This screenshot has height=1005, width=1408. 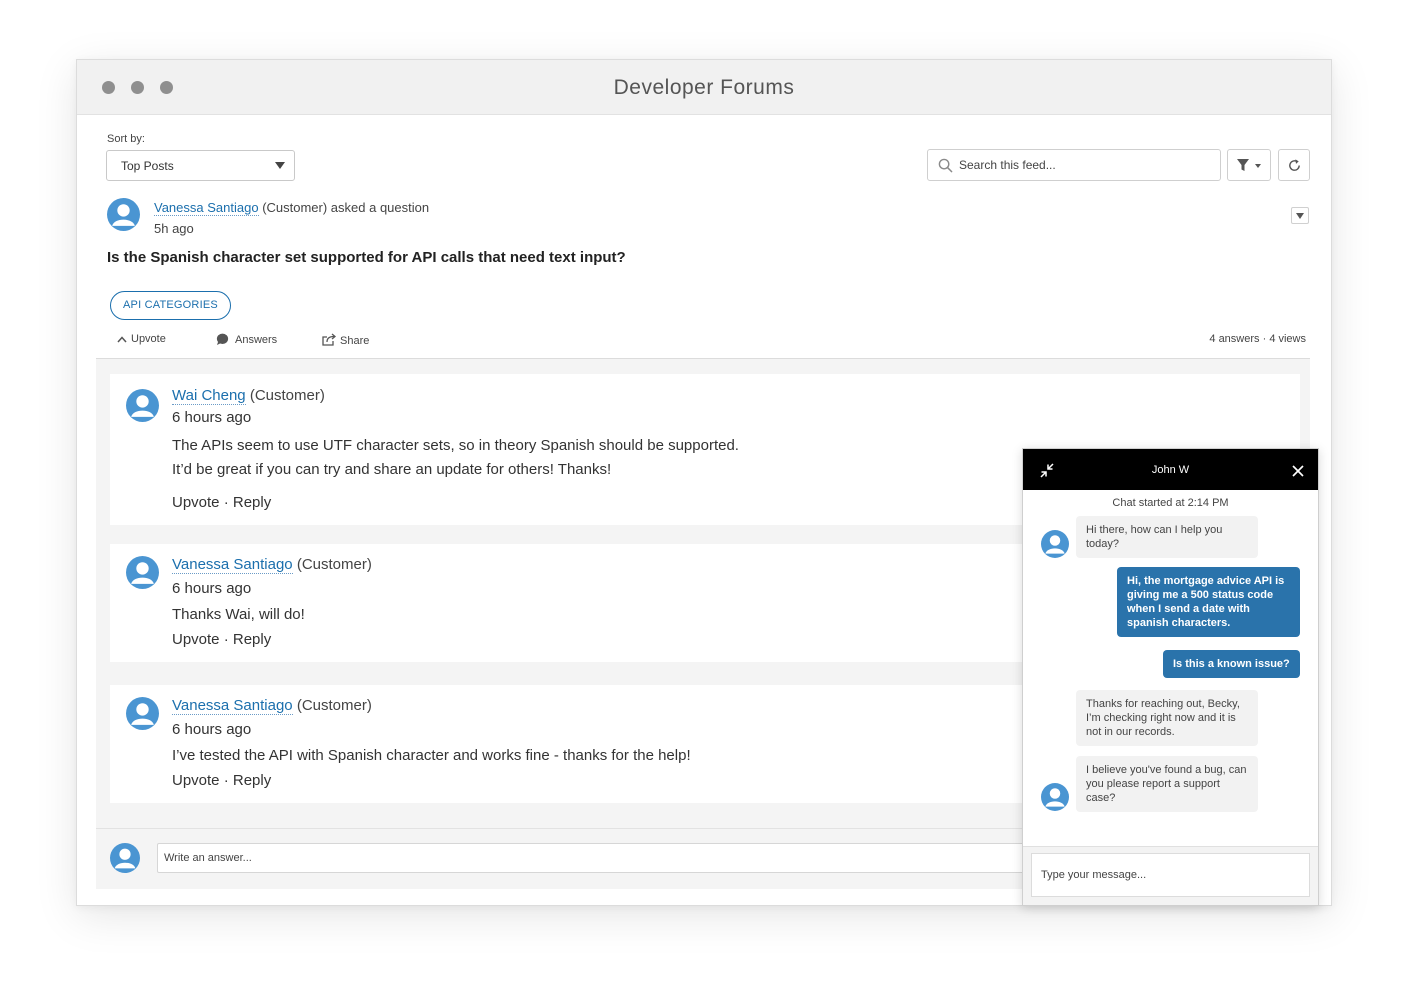 I want to click on post-menu-button, so click(x=1300, y=215).